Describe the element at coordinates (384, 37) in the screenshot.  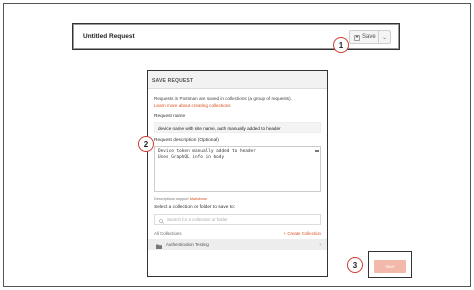
I see `chevron-down-icon: ⌄` at that location.